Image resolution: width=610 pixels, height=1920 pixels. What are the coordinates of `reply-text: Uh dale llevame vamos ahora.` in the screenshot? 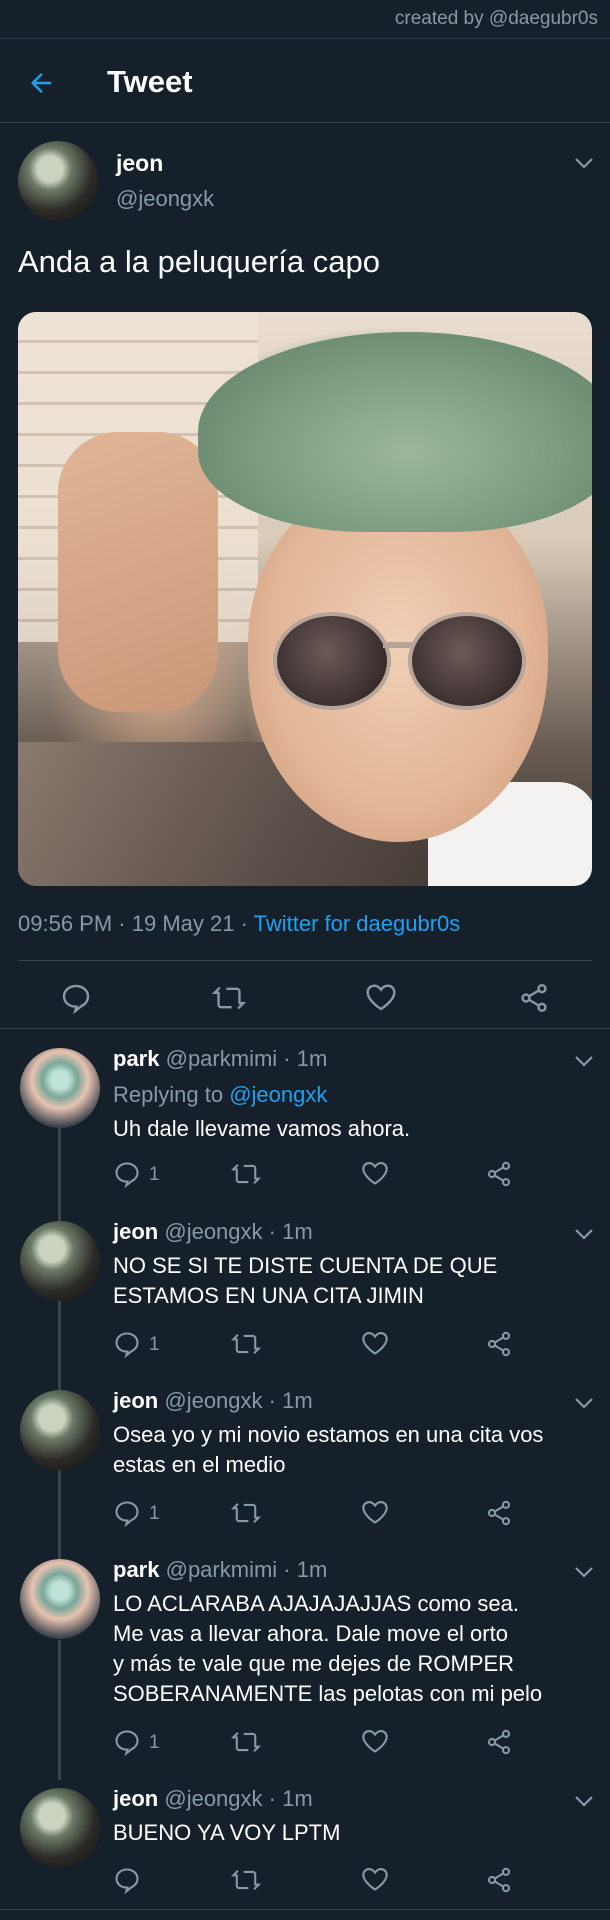 It's located at (261, 1129).